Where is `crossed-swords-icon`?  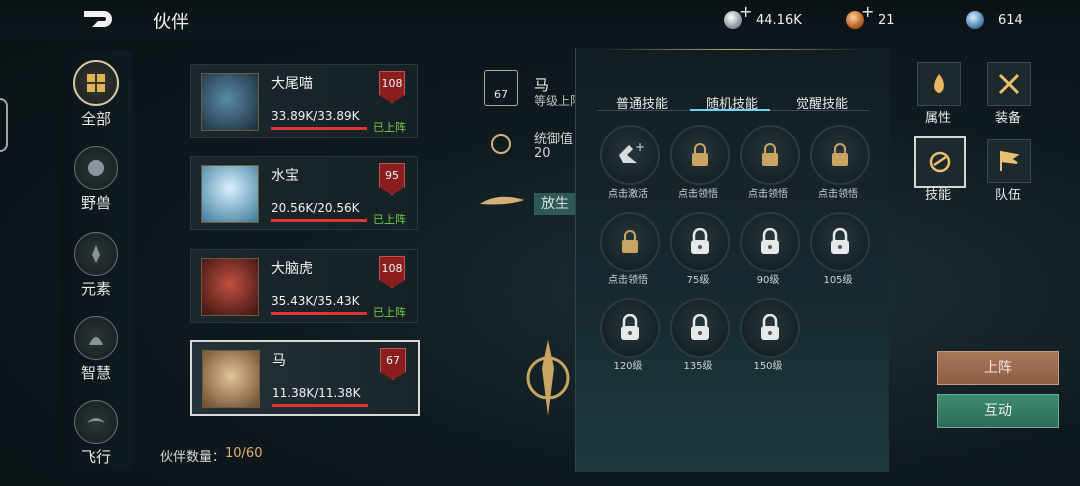 crossed-swords-icon is located at coordinates (1009, 84).